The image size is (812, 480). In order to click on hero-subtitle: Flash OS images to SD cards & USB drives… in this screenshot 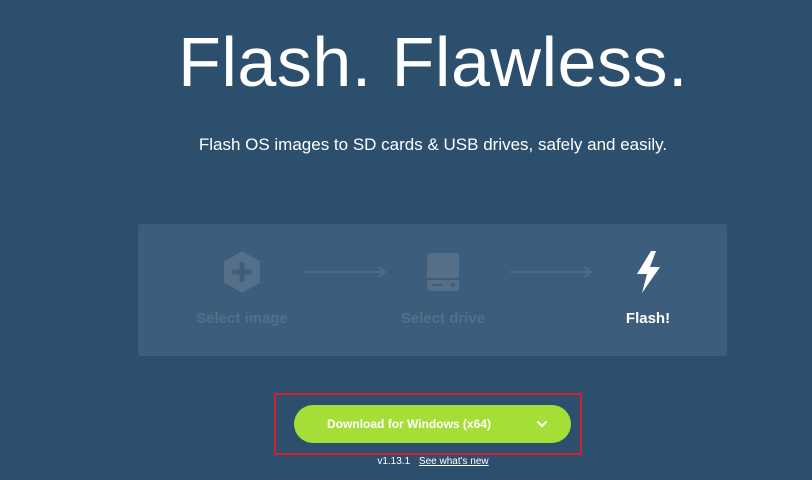, I will do `click(433, 144)`.